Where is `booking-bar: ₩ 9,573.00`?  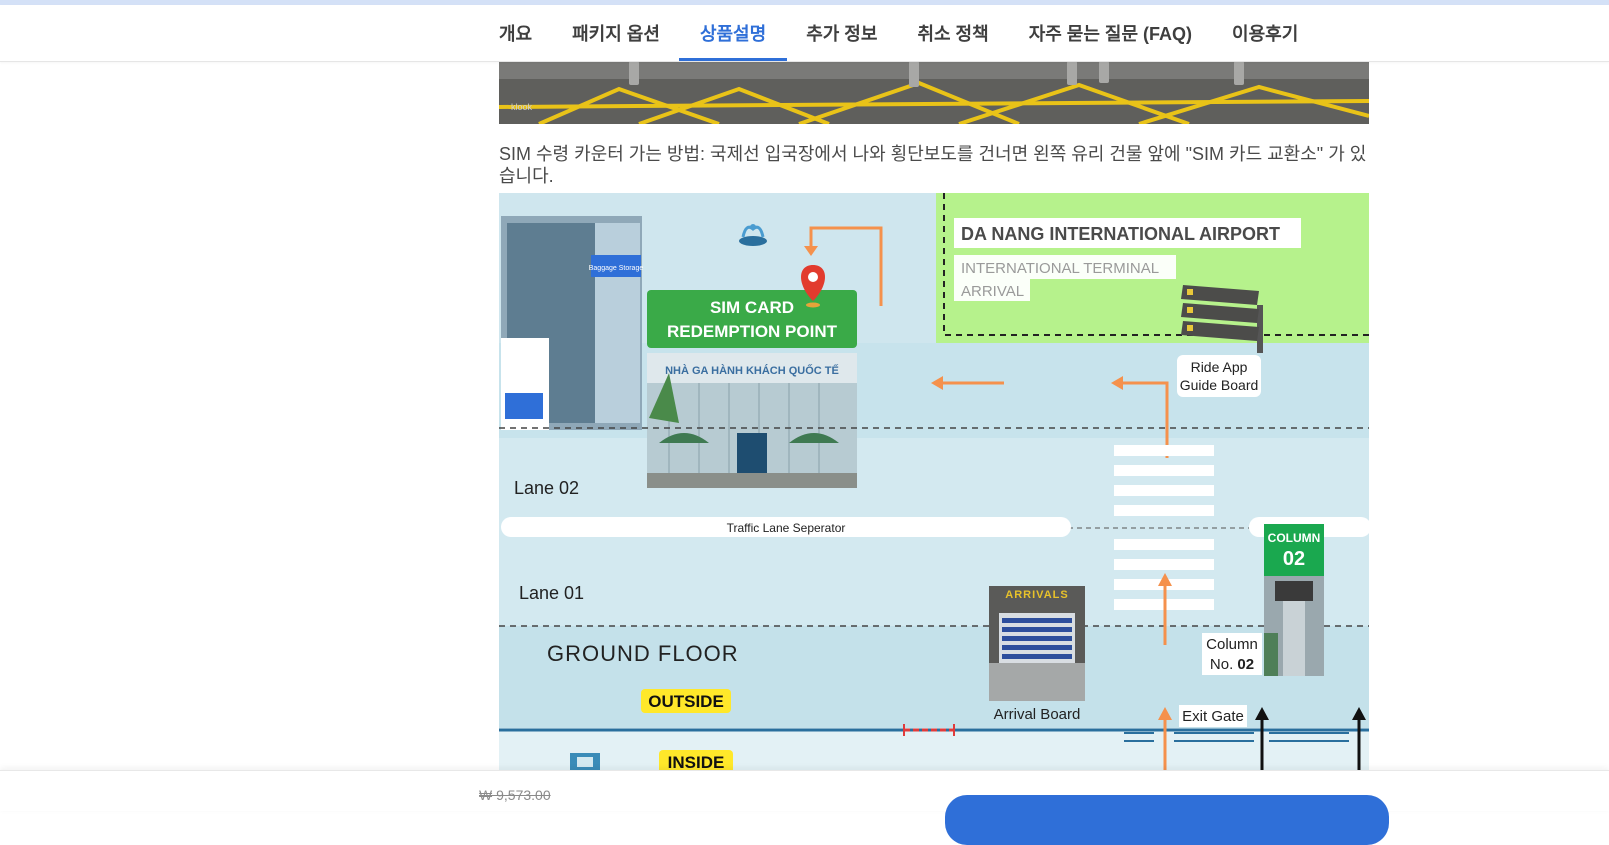
booking-bar: ₩ 9,573.00 is located at coordinates (804, 807).